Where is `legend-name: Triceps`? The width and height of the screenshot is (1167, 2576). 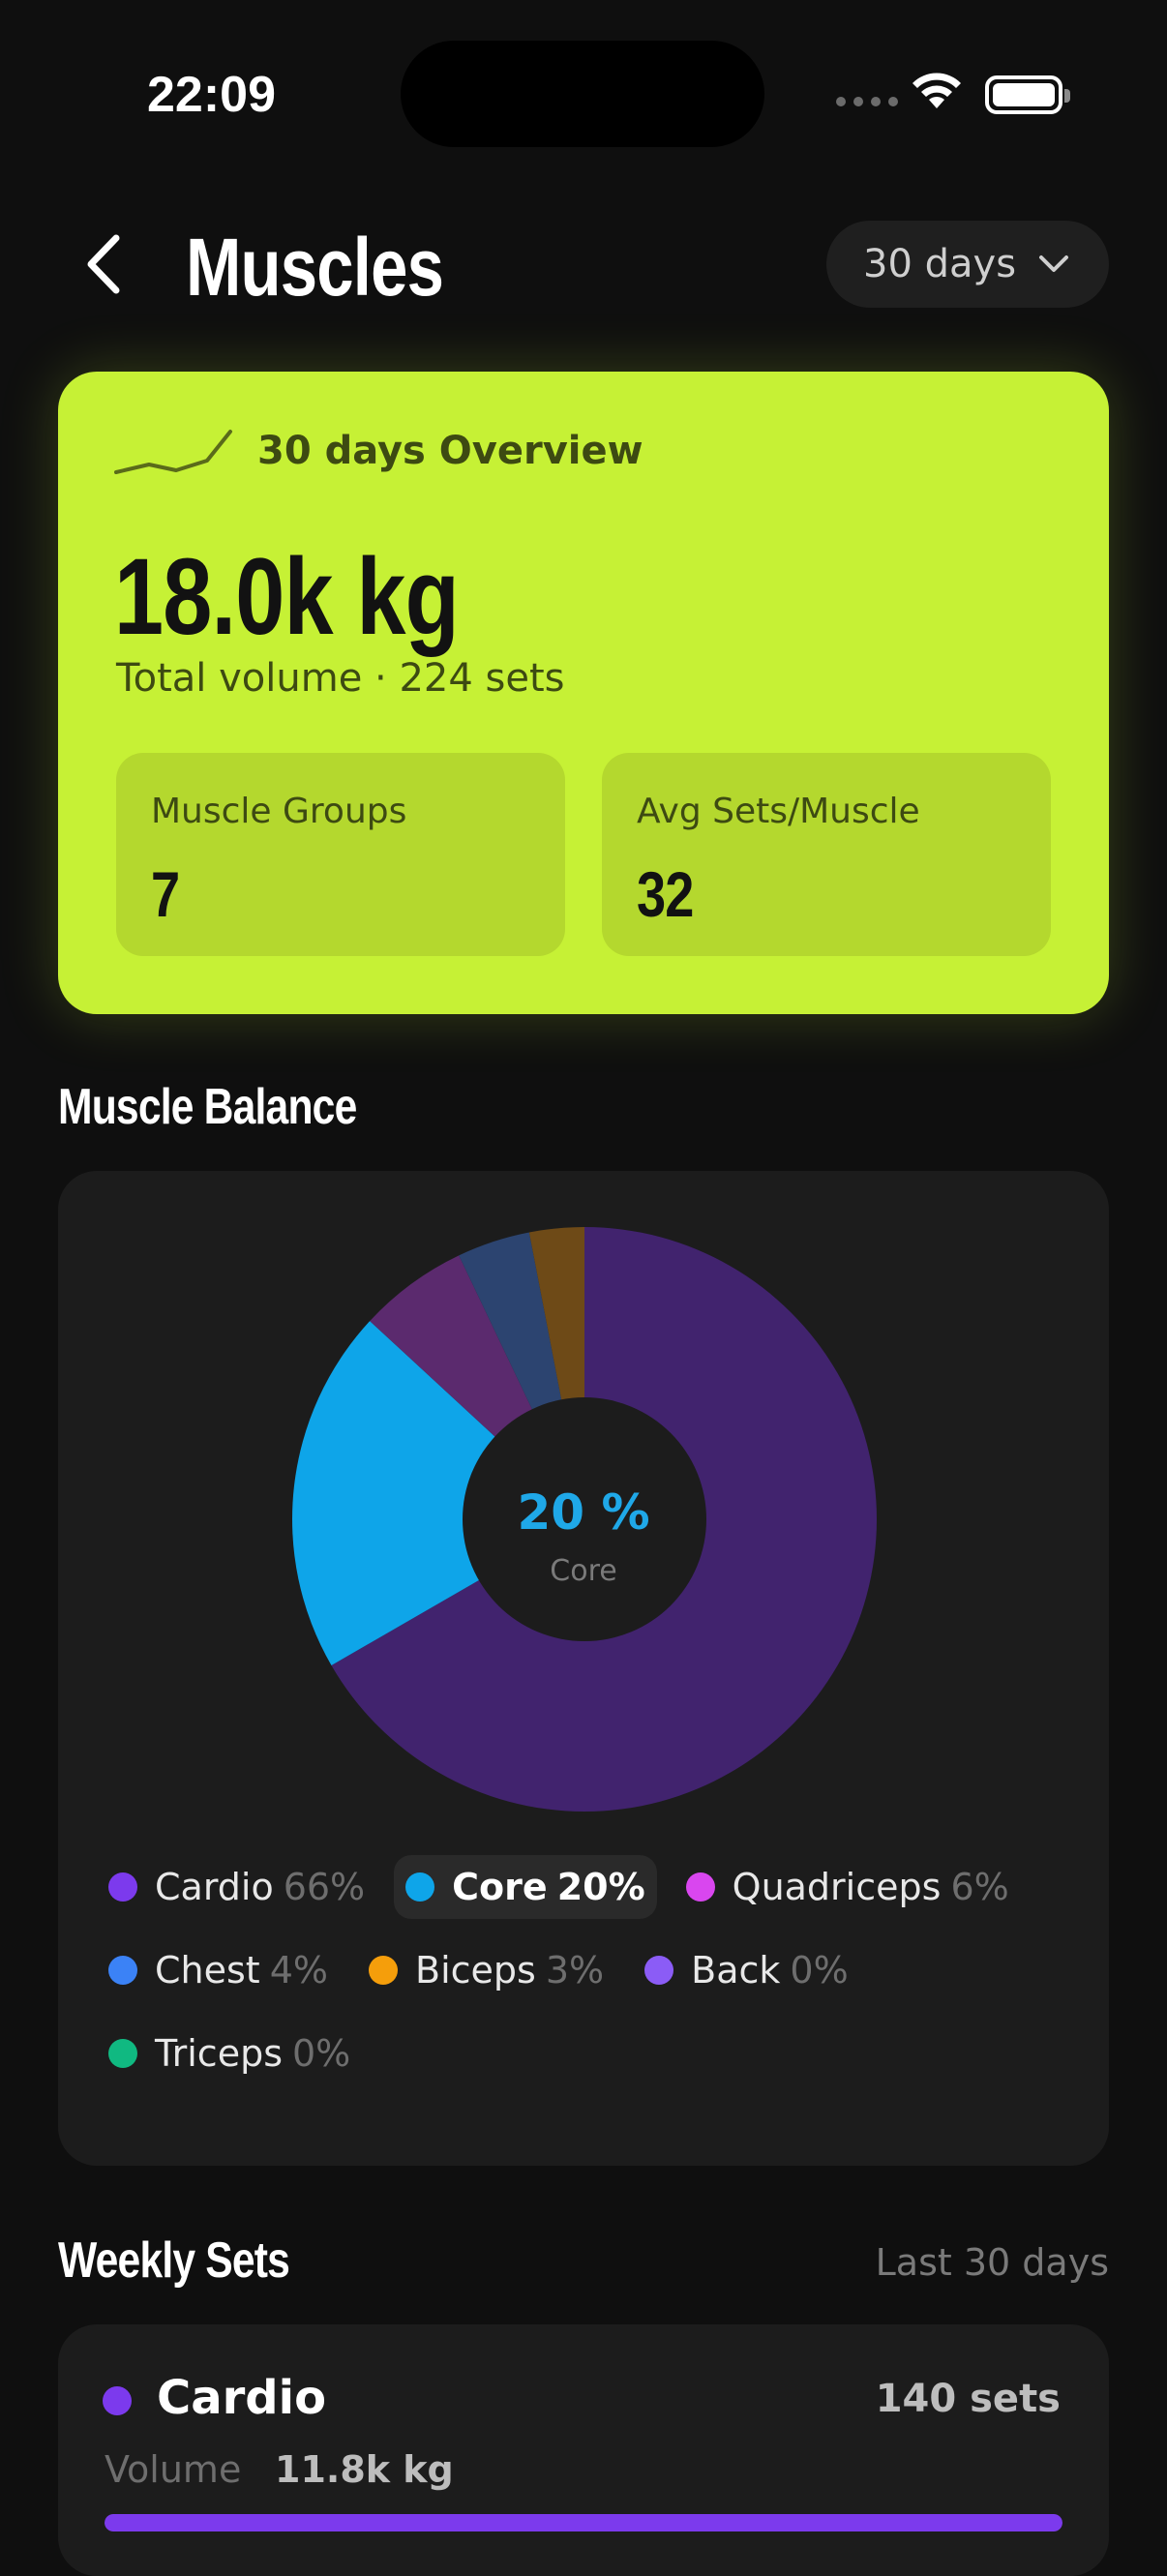 legend-name: Triceps is located at coordinates (219, 2053).